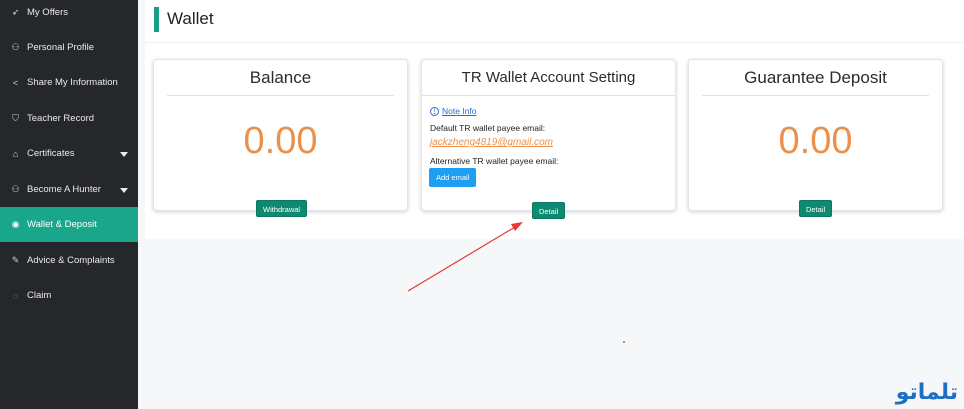  I want to click on arrow-line, so click(461, 259).